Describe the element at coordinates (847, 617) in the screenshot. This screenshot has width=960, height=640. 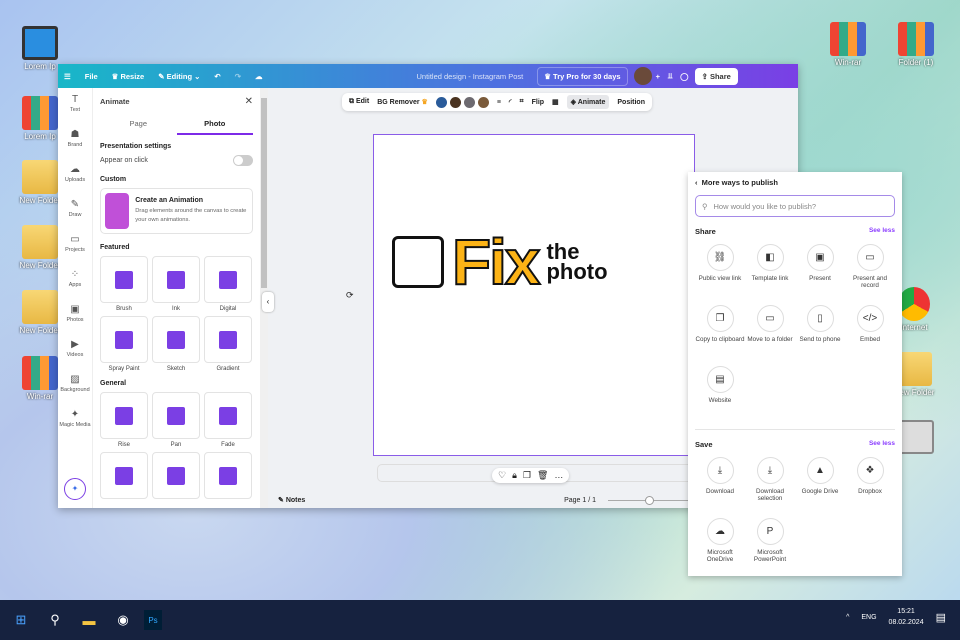
I see `tray-expand-icon: ^` at that location.